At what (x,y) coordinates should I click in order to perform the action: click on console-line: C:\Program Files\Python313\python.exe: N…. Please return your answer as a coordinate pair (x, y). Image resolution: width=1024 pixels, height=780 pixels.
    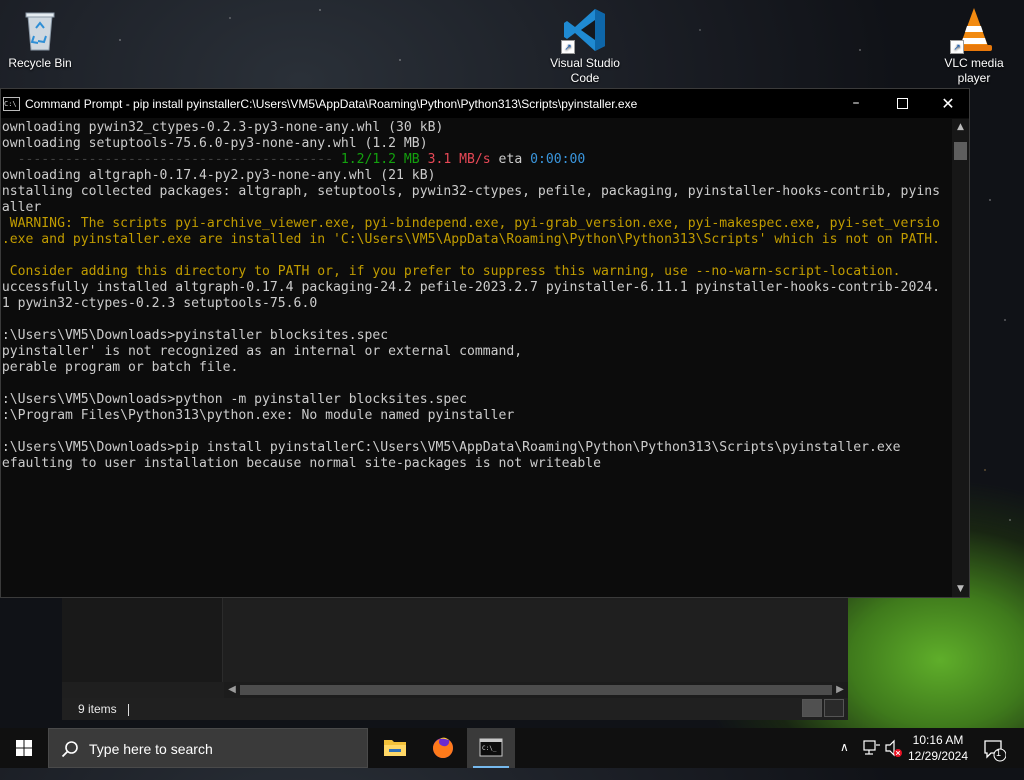
    Looking at the image, I should click on (258, 415).